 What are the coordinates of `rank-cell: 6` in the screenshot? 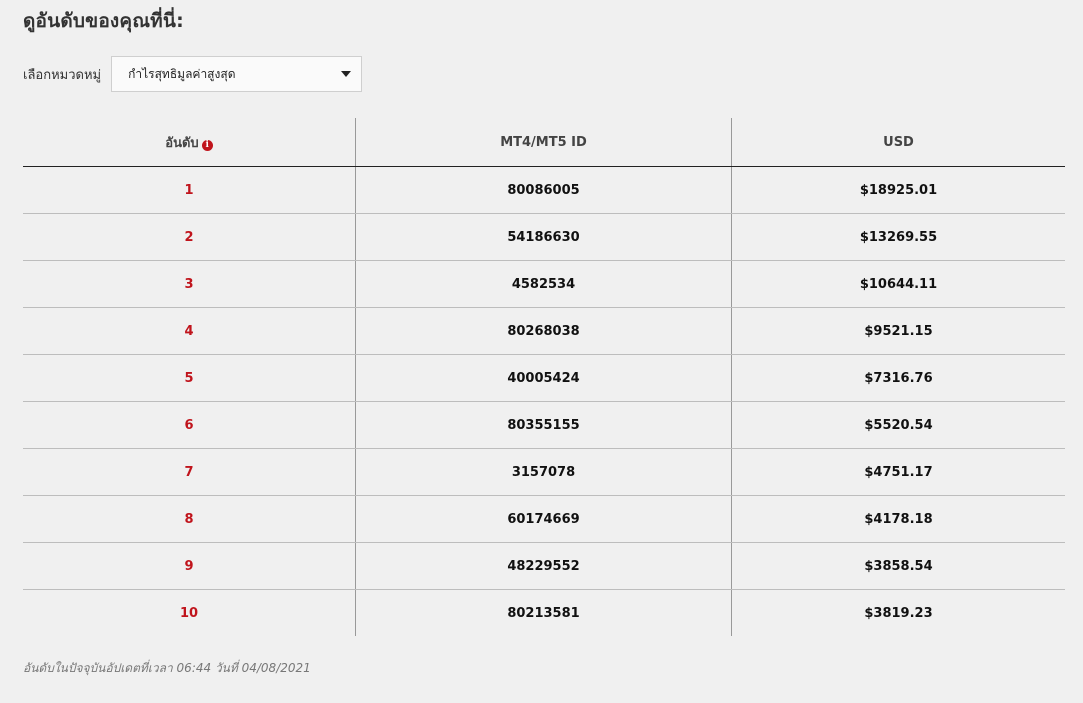 It's located at (189, 425).